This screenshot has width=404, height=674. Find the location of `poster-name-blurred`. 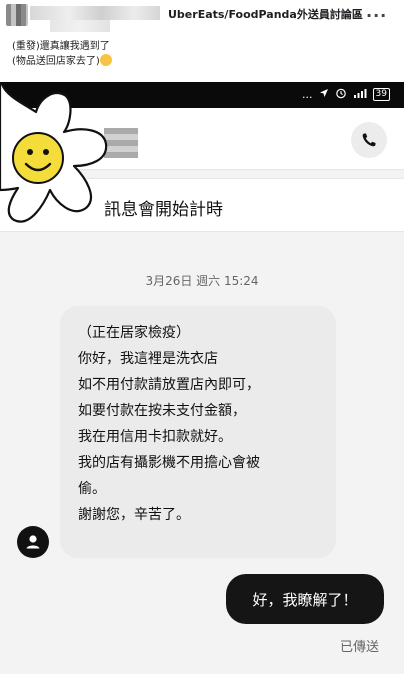

poster-name-blurred is located at coordinates (95, 13).